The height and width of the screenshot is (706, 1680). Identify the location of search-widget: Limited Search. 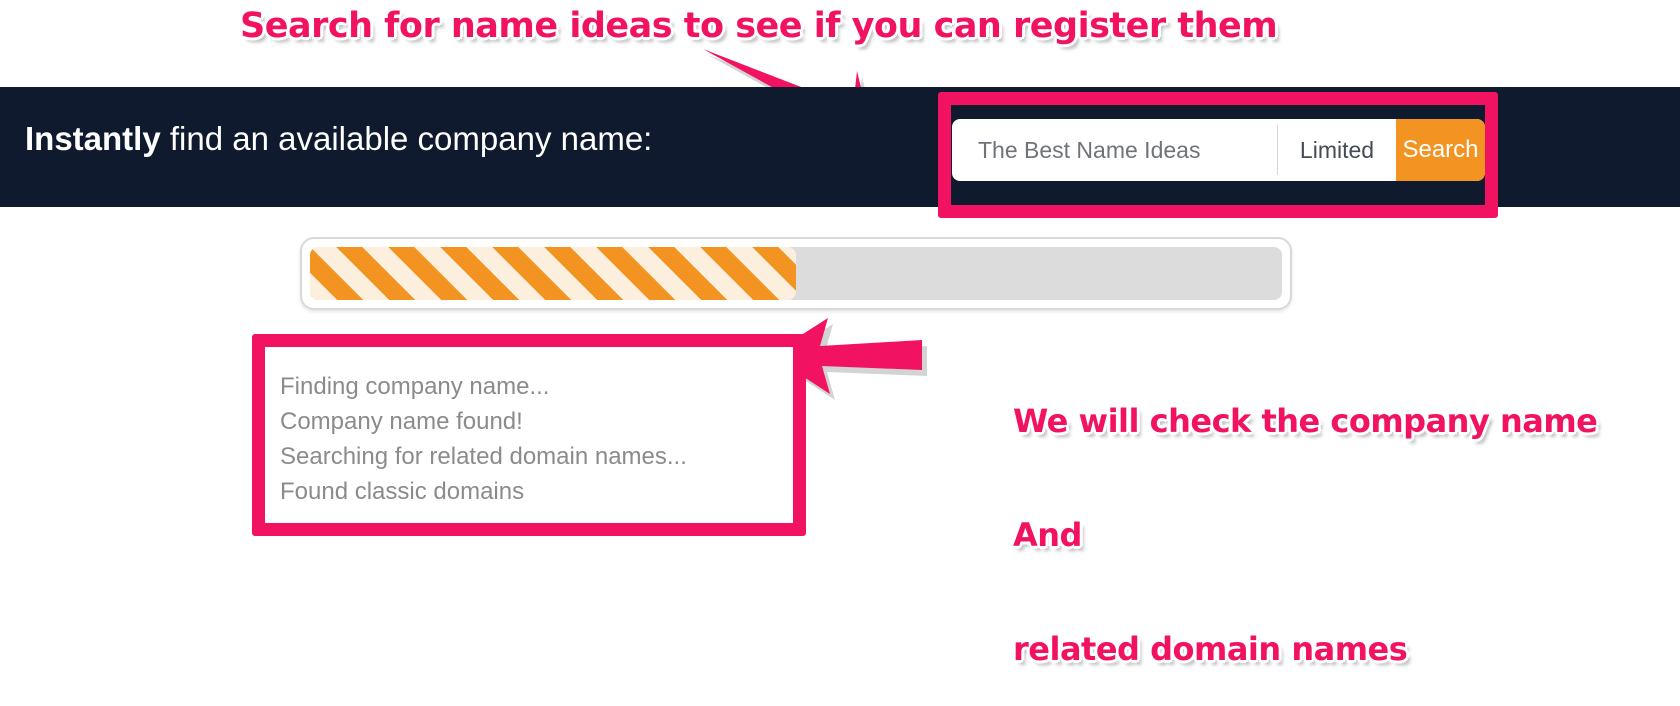
(1218, 150).